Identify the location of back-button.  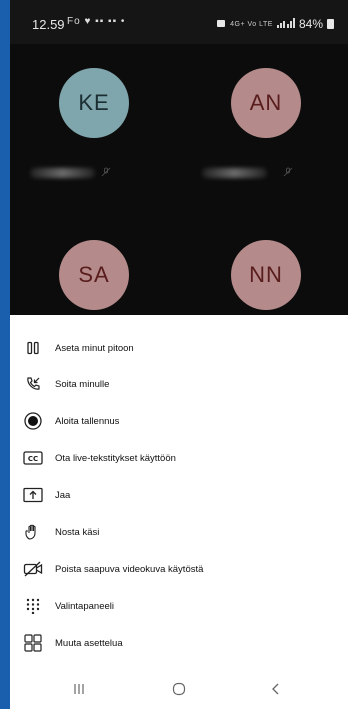
(276, 689).